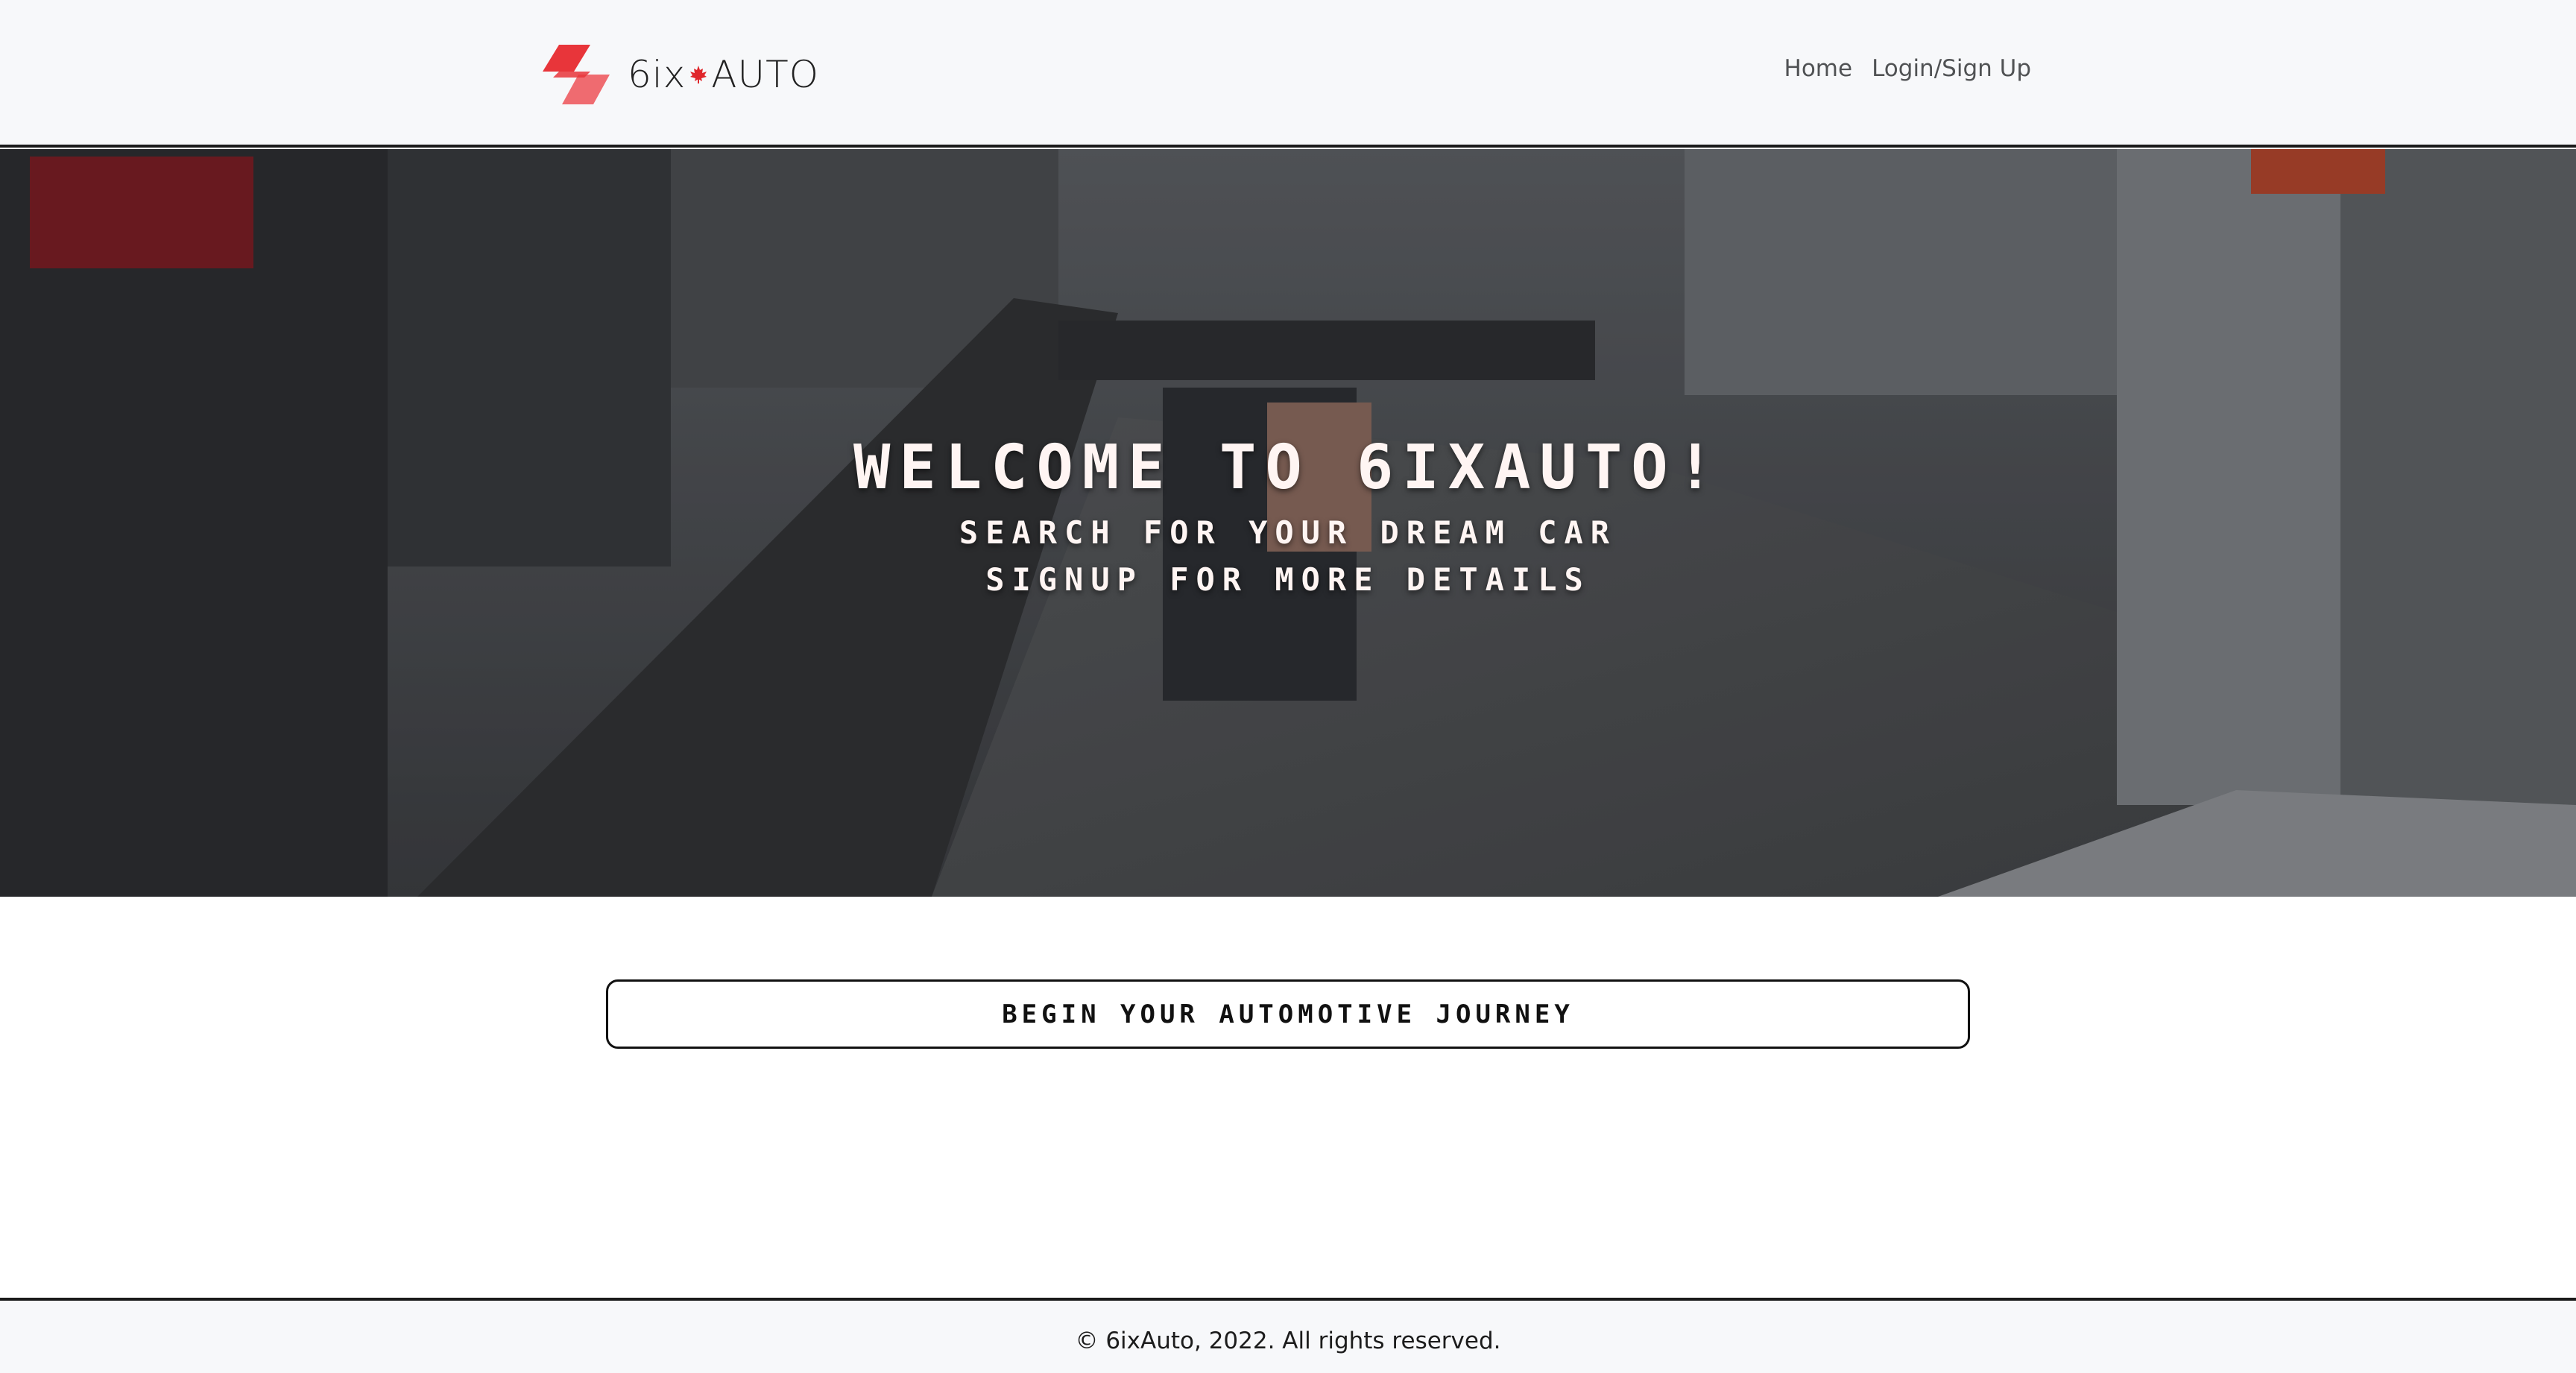 This screenshot has width=2576, height=1373. Describe the element at coordinates (576, 74) in the screenshot. I see `logo-mark-icon` at that location.